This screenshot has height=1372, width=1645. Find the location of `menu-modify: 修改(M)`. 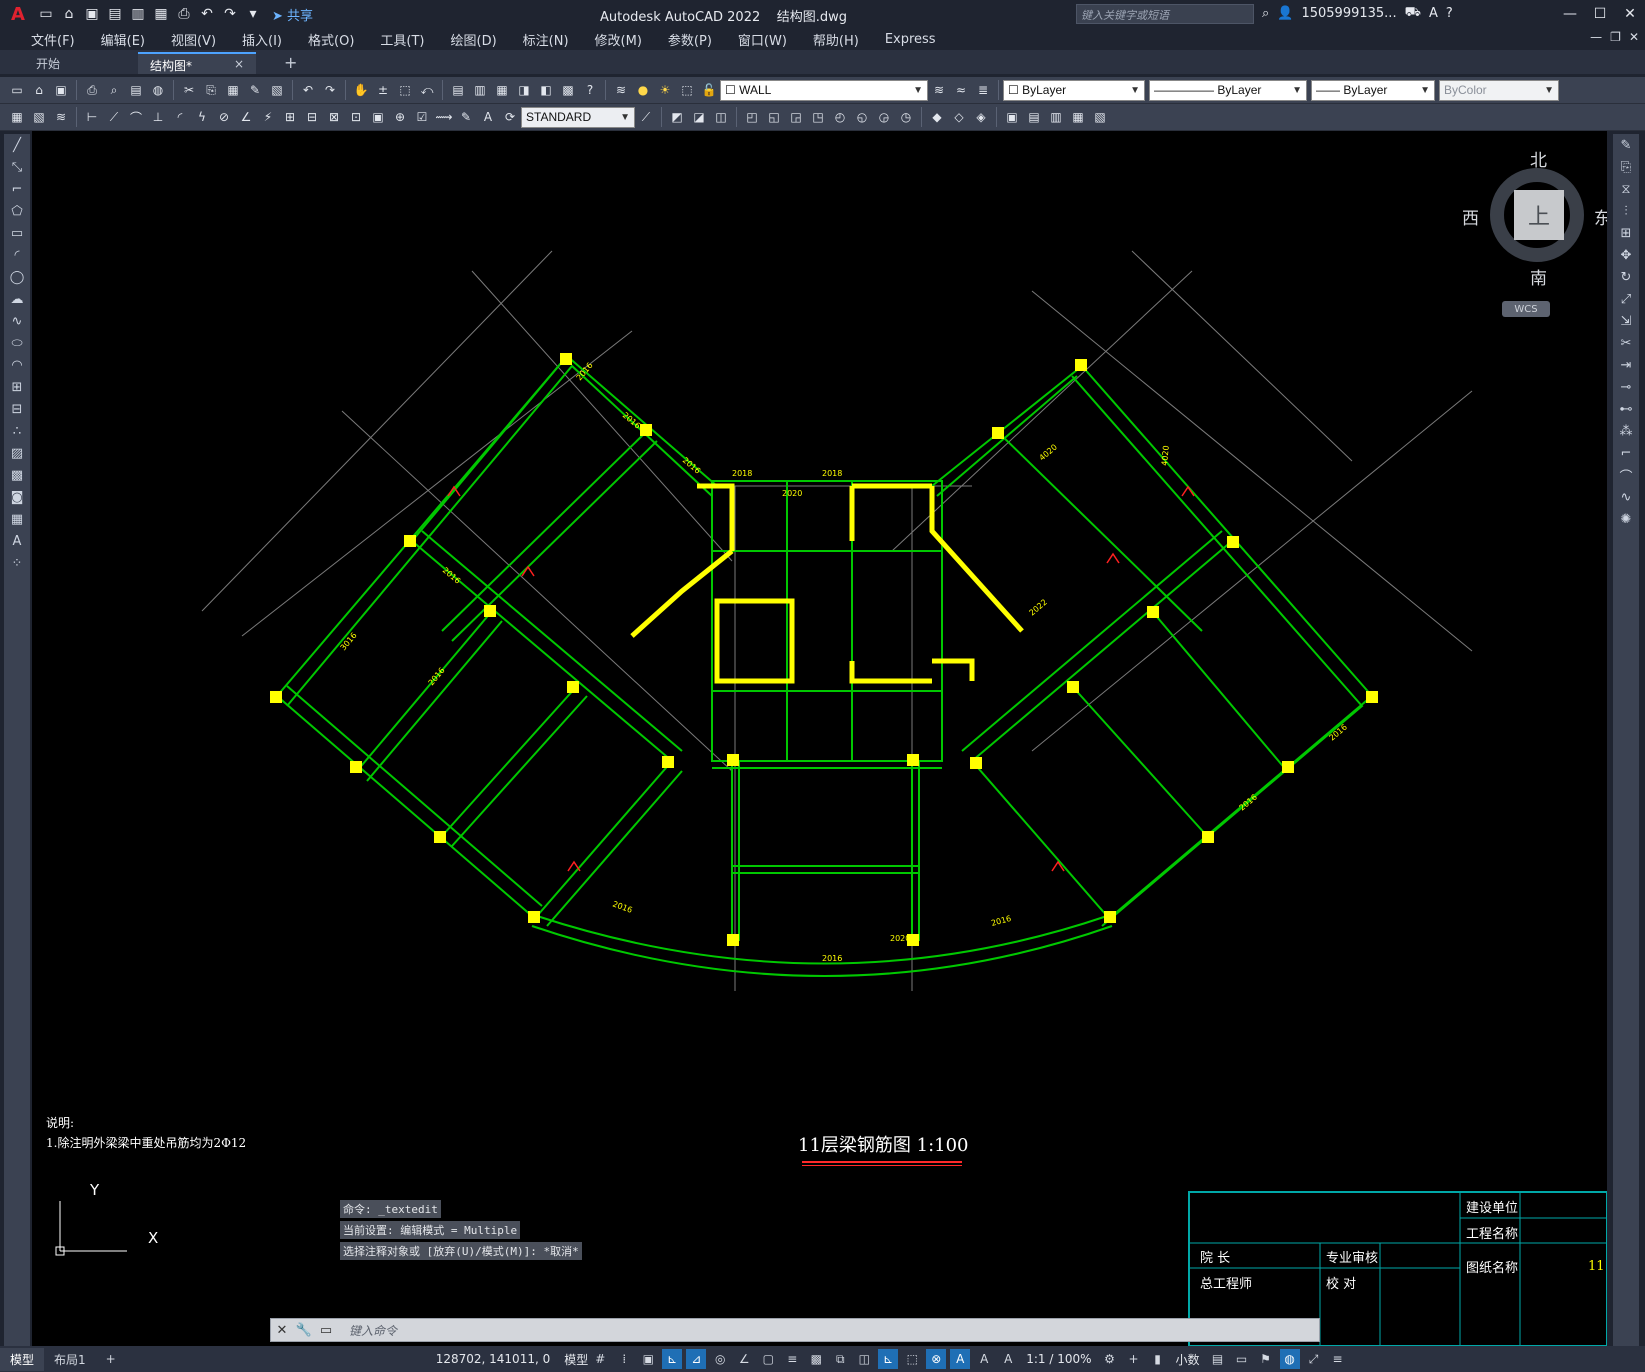

menu-modify: 修改(M) is located at coordinates (618, 39).